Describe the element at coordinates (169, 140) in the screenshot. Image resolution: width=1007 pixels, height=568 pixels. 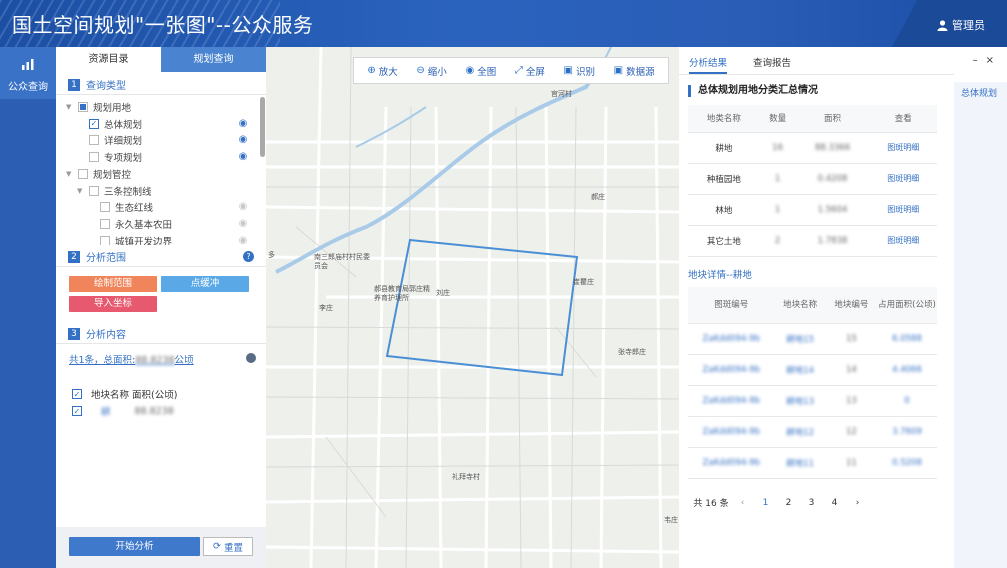
I see `tree-node: 详细规划 ◉` at that location.